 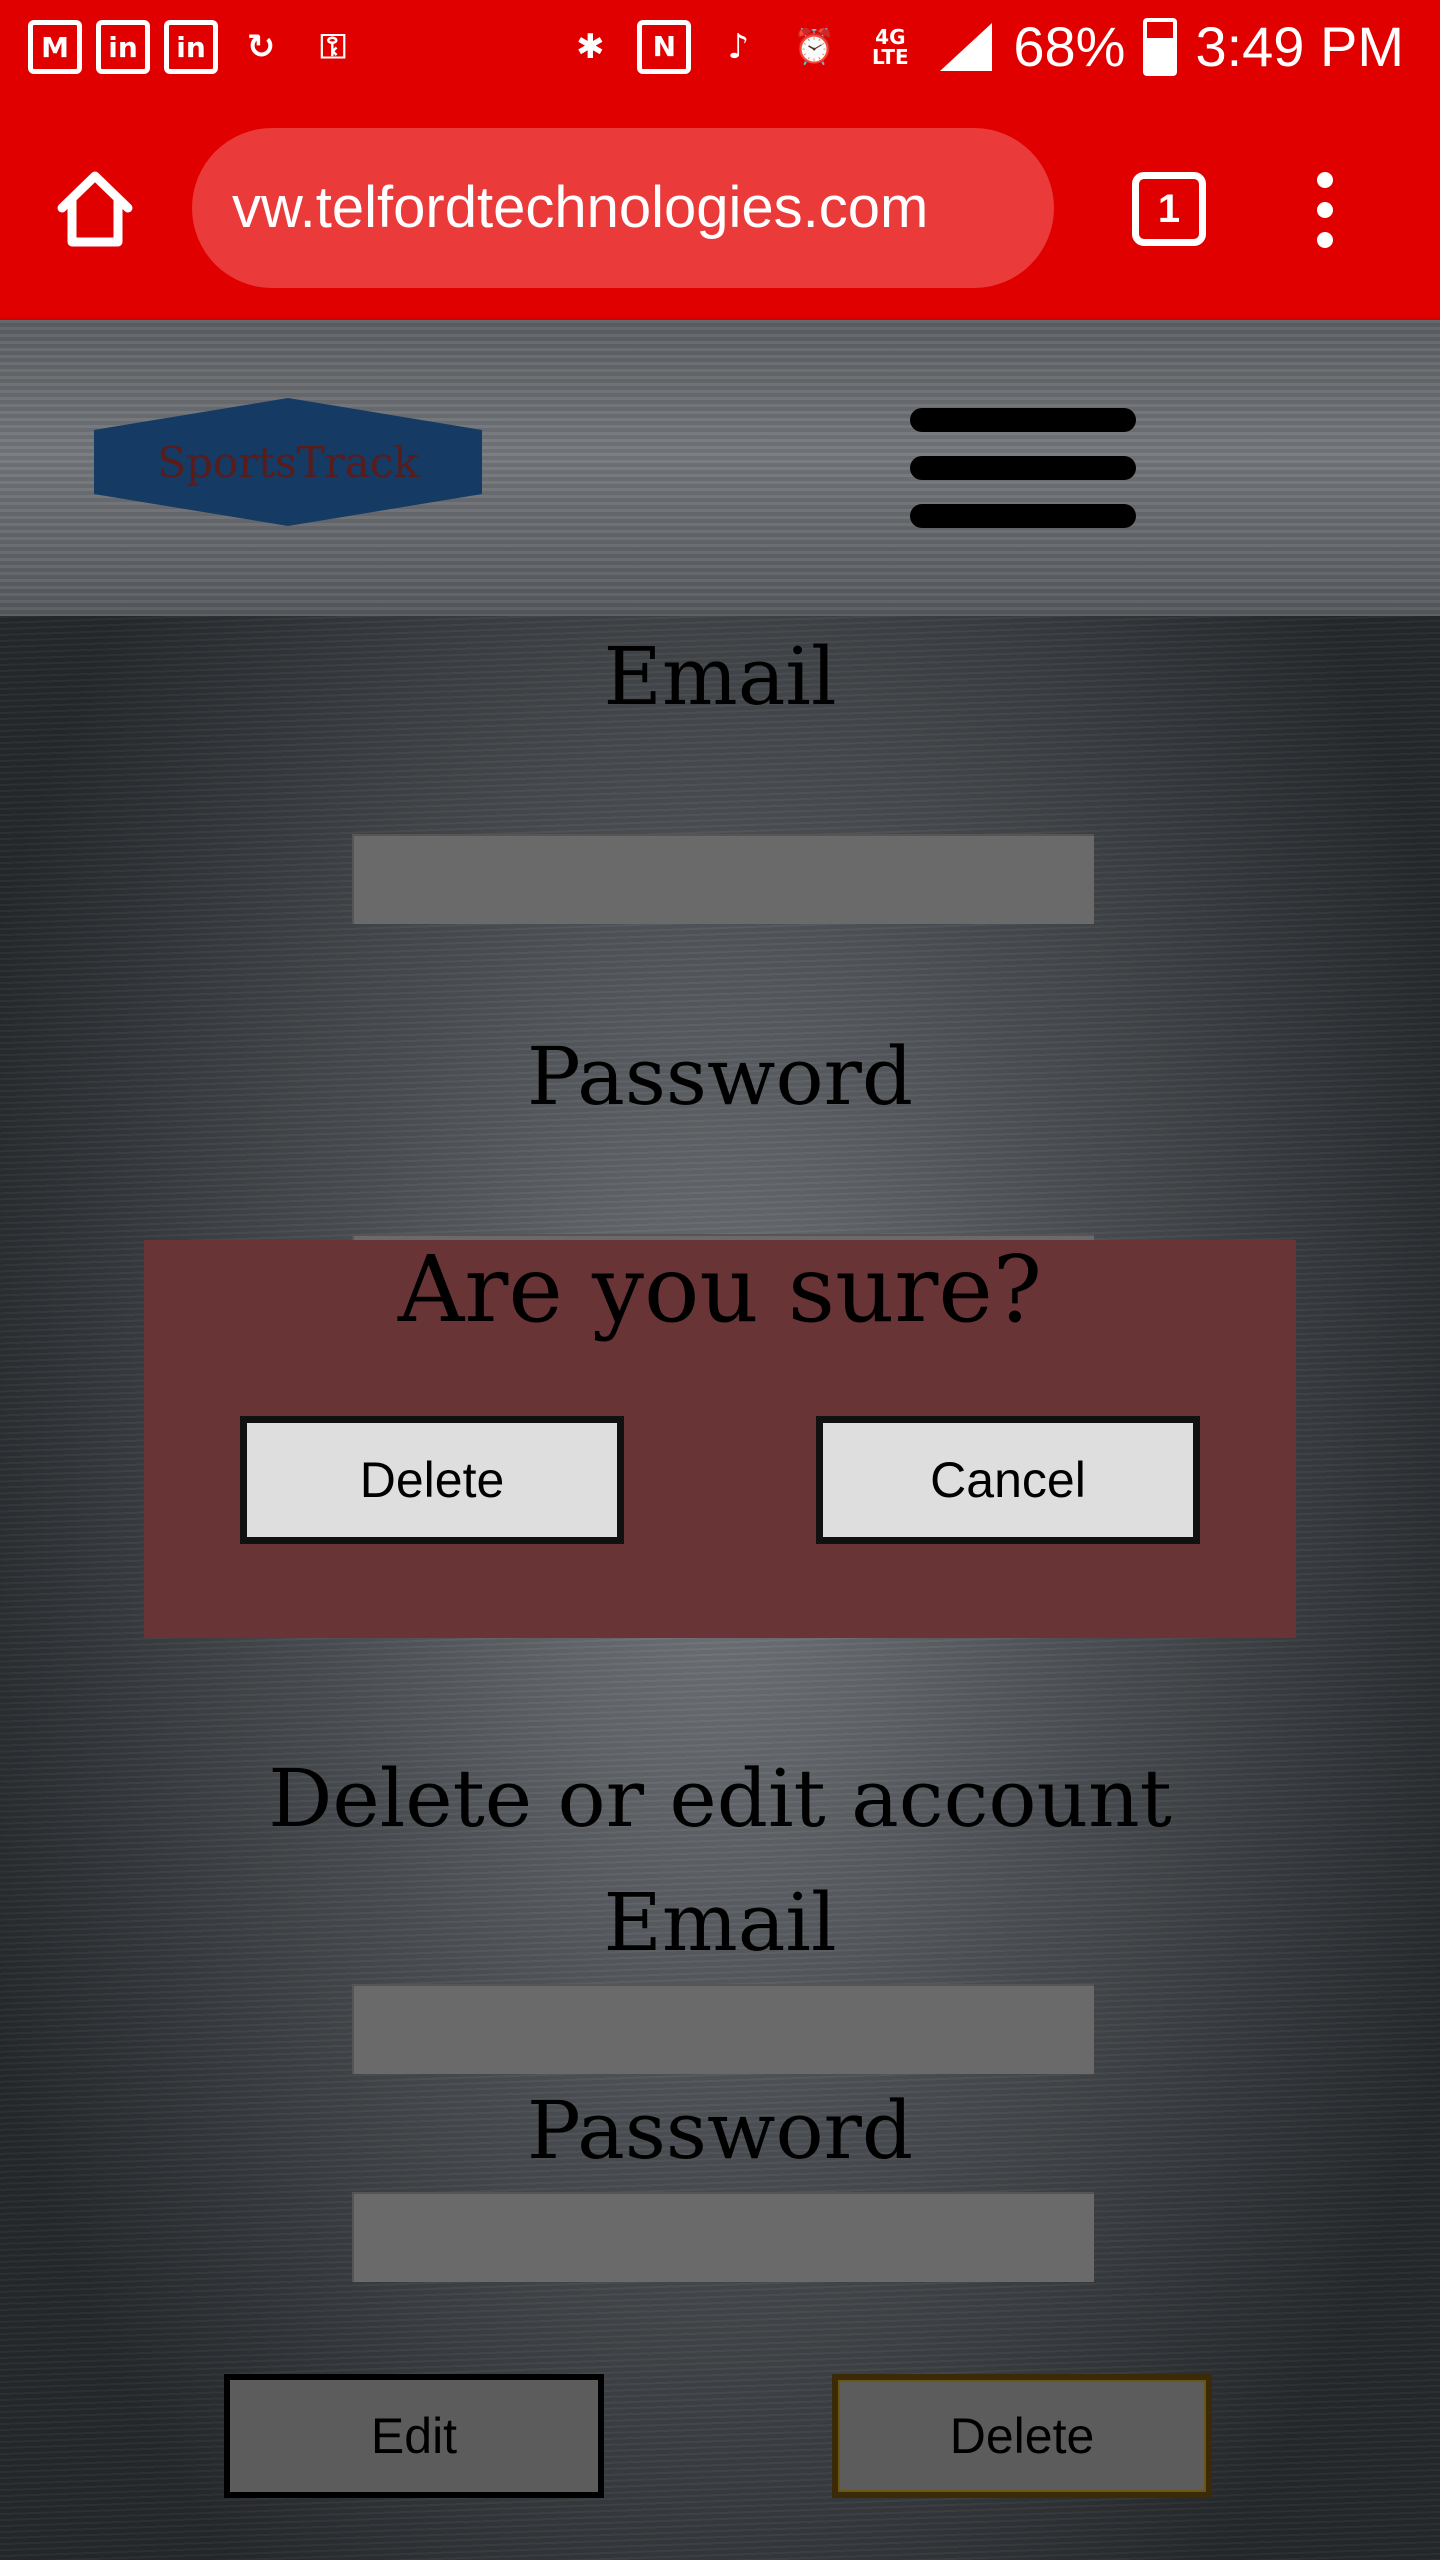 What do you see at coordinates (720, 1076) in the screenshot?
I see `password-label: Password` at bounding box center [720, 1076].